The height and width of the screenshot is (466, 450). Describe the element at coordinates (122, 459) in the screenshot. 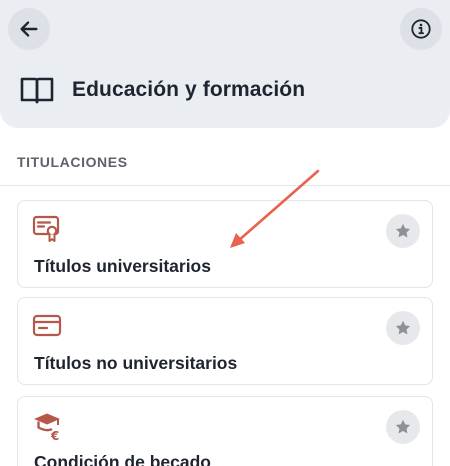

I see `card-label: Condición de becado` at that location.